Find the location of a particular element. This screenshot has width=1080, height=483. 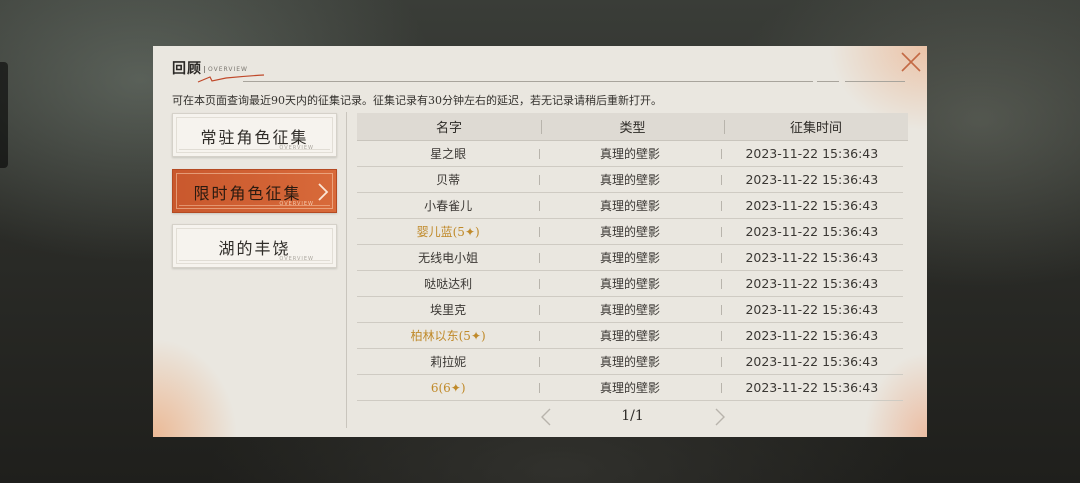

header-name: 名字 is located at coordinates (448, 128).